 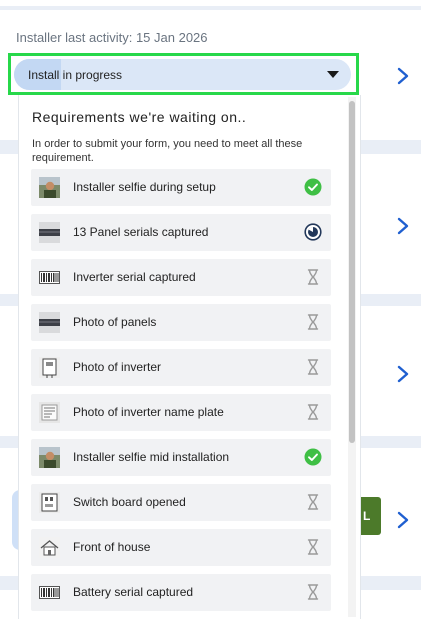 I want to click on last-activity-date: 15 Jan 2026, so click(x=171, y=37).